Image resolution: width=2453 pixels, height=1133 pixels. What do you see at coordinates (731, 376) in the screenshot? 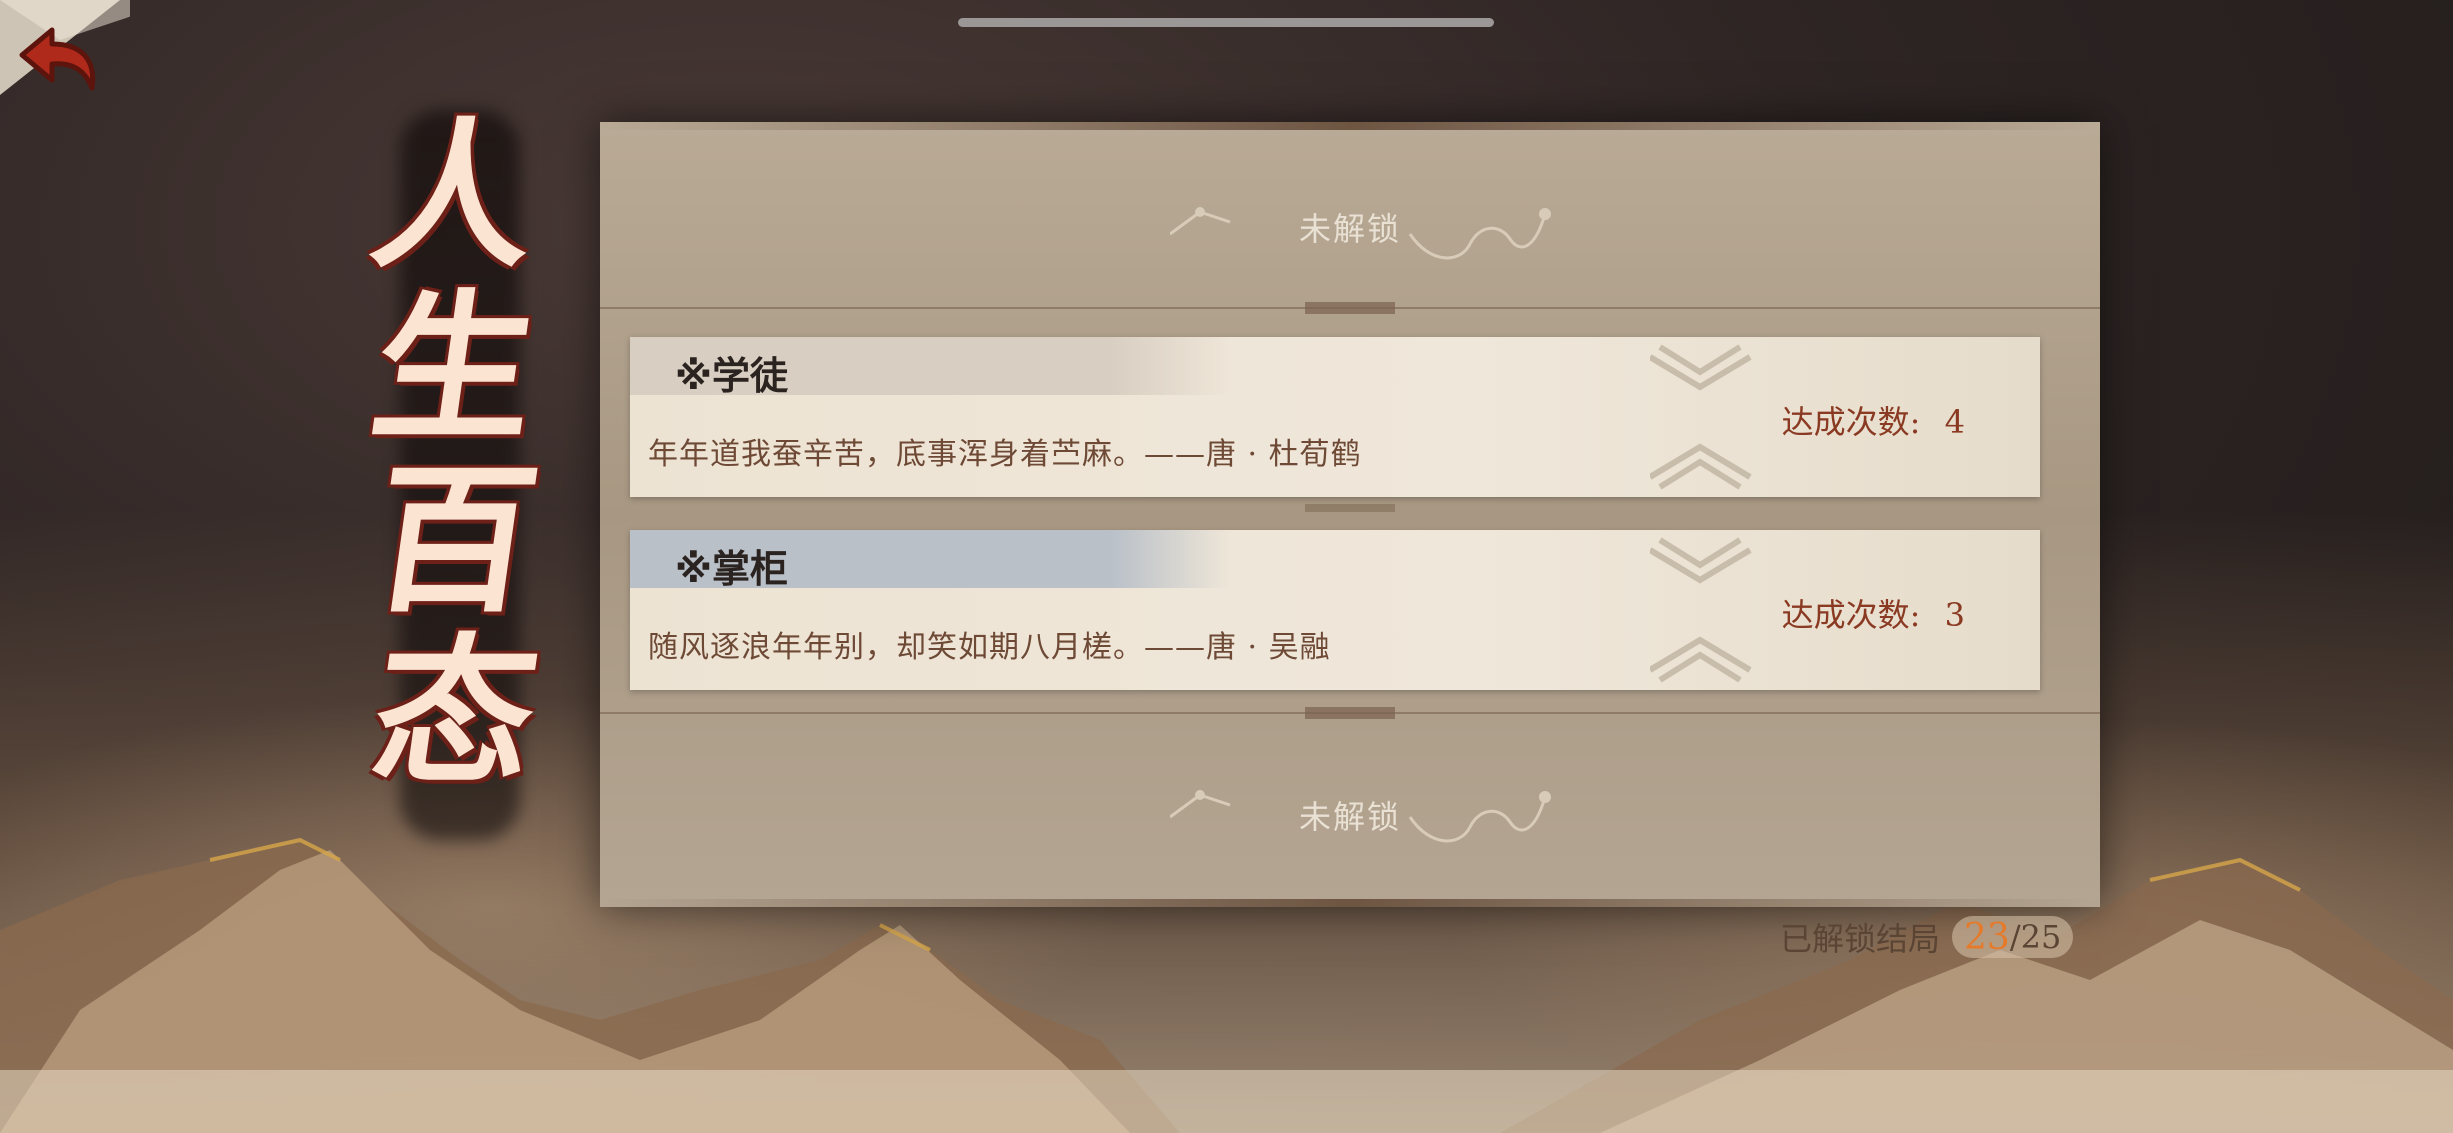
I see `ending-title: ※学徒` at bounding box center [731, 376].